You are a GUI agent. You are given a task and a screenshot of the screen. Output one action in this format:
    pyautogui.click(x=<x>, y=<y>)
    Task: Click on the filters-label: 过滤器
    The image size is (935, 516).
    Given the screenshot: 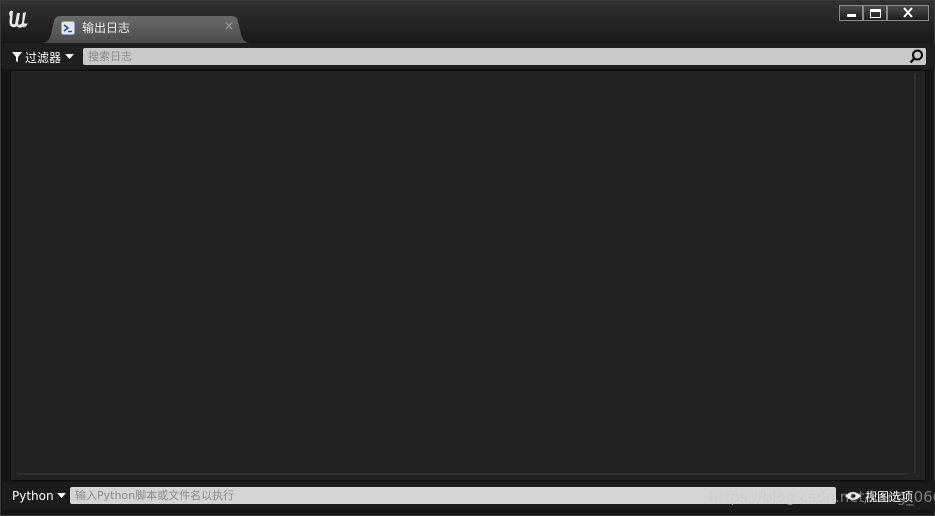 What is the action you would take?
    pyautogui.click(x=43, y=57)
    